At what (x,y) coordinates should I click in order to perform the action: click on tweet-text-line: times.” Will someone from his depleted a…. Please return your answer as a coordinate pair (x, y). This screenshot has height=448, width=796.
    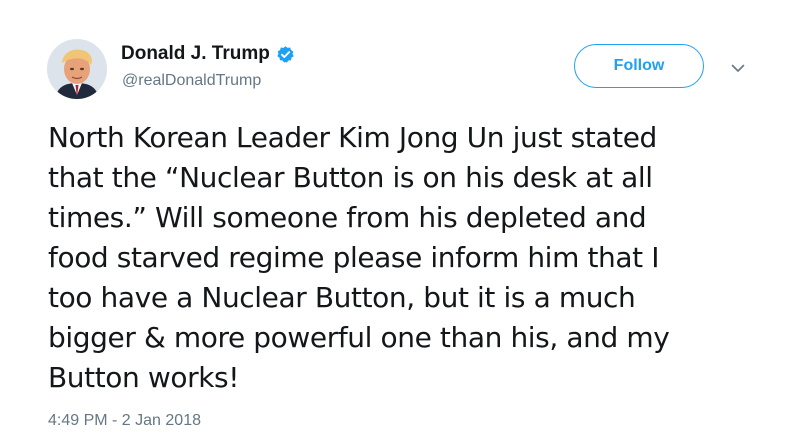
    Looking at the image, I should click on (347, 217).